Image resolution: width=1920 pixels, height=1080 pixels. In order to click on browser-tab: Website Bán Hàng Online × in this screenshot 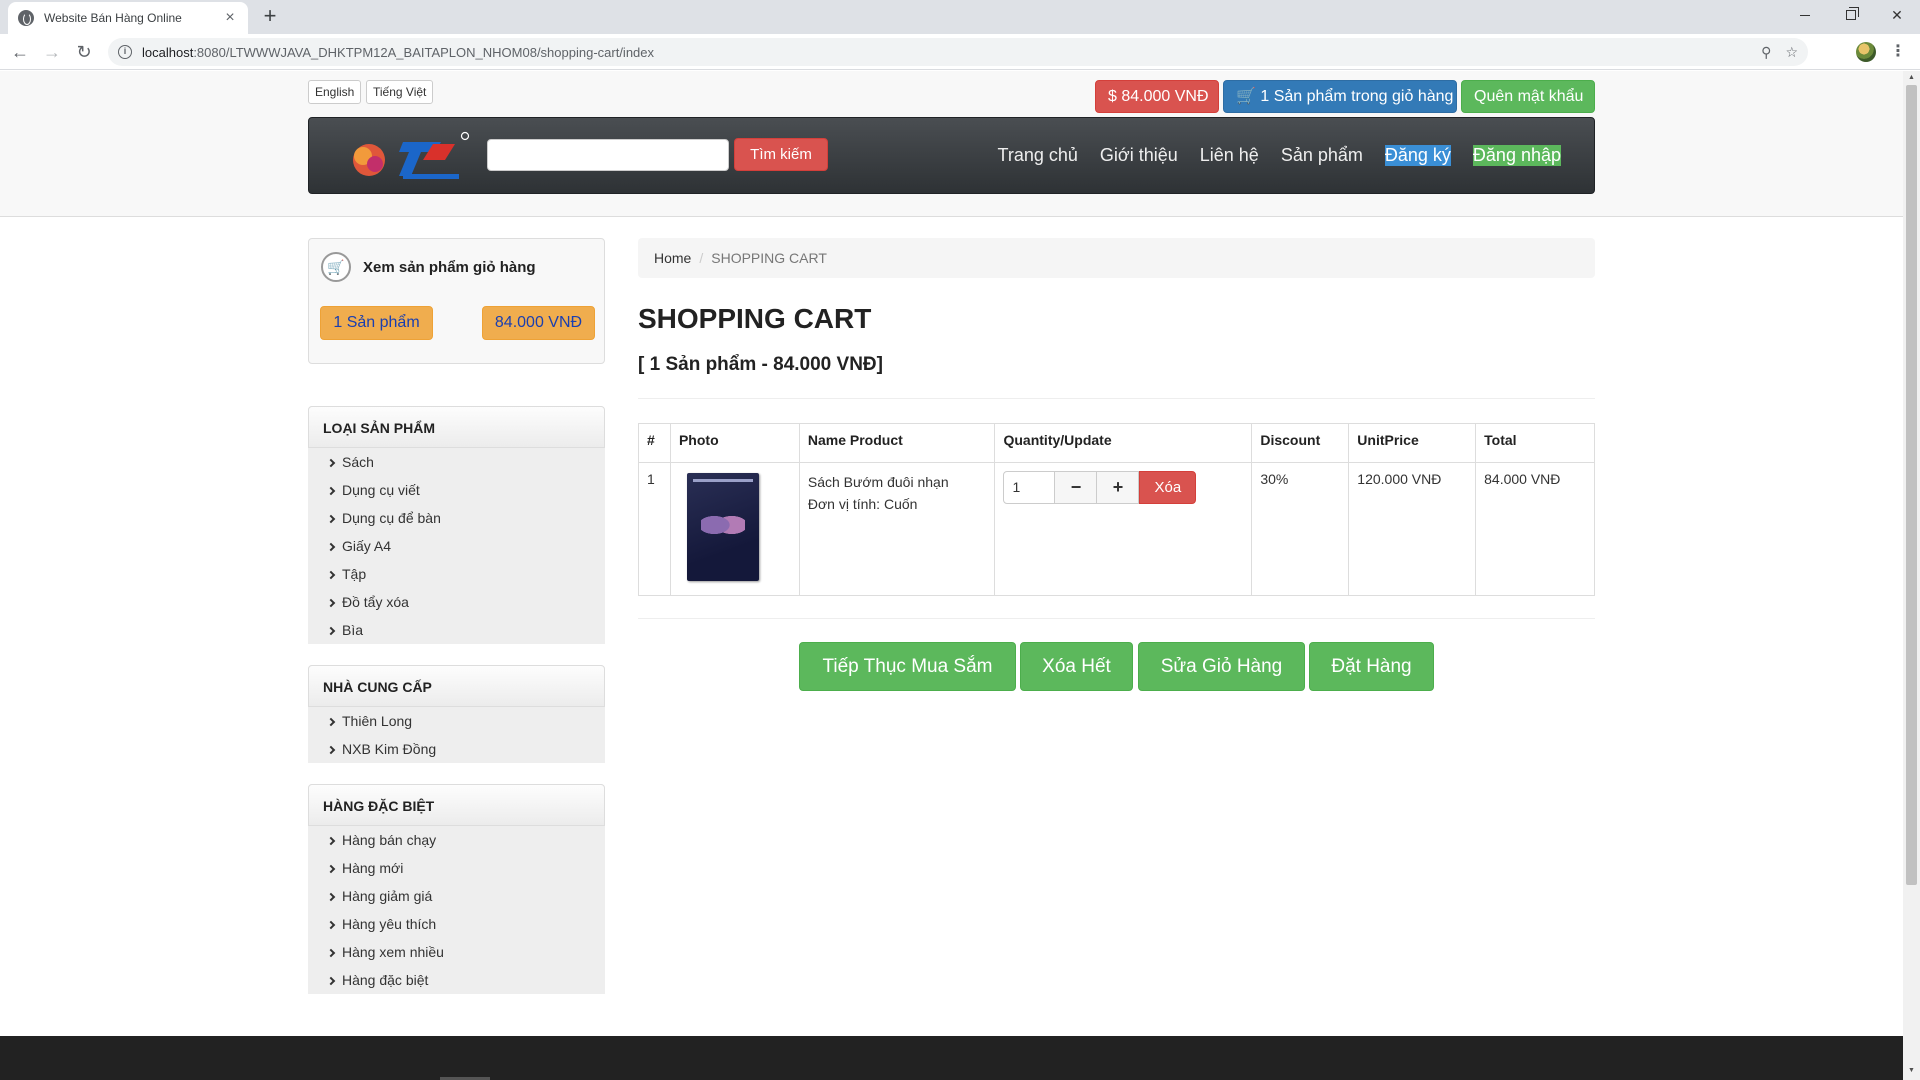, I will do `click(128, 18)`.